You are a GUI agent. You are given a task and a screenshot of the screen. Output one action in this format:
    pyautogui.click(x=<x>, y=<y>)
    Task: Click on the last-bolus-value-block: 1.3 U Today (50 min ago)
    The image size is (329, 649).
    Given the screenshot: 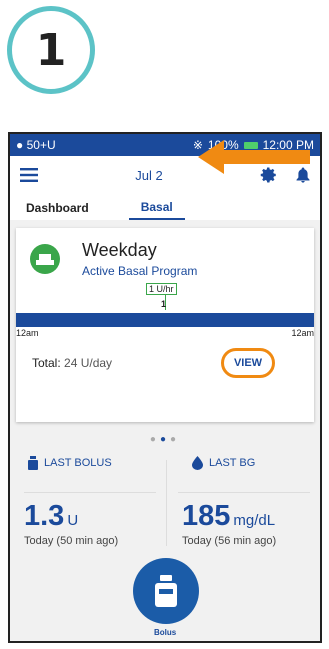 What is the action you would take?
    pyautogui.click(x=71, y=523)
    